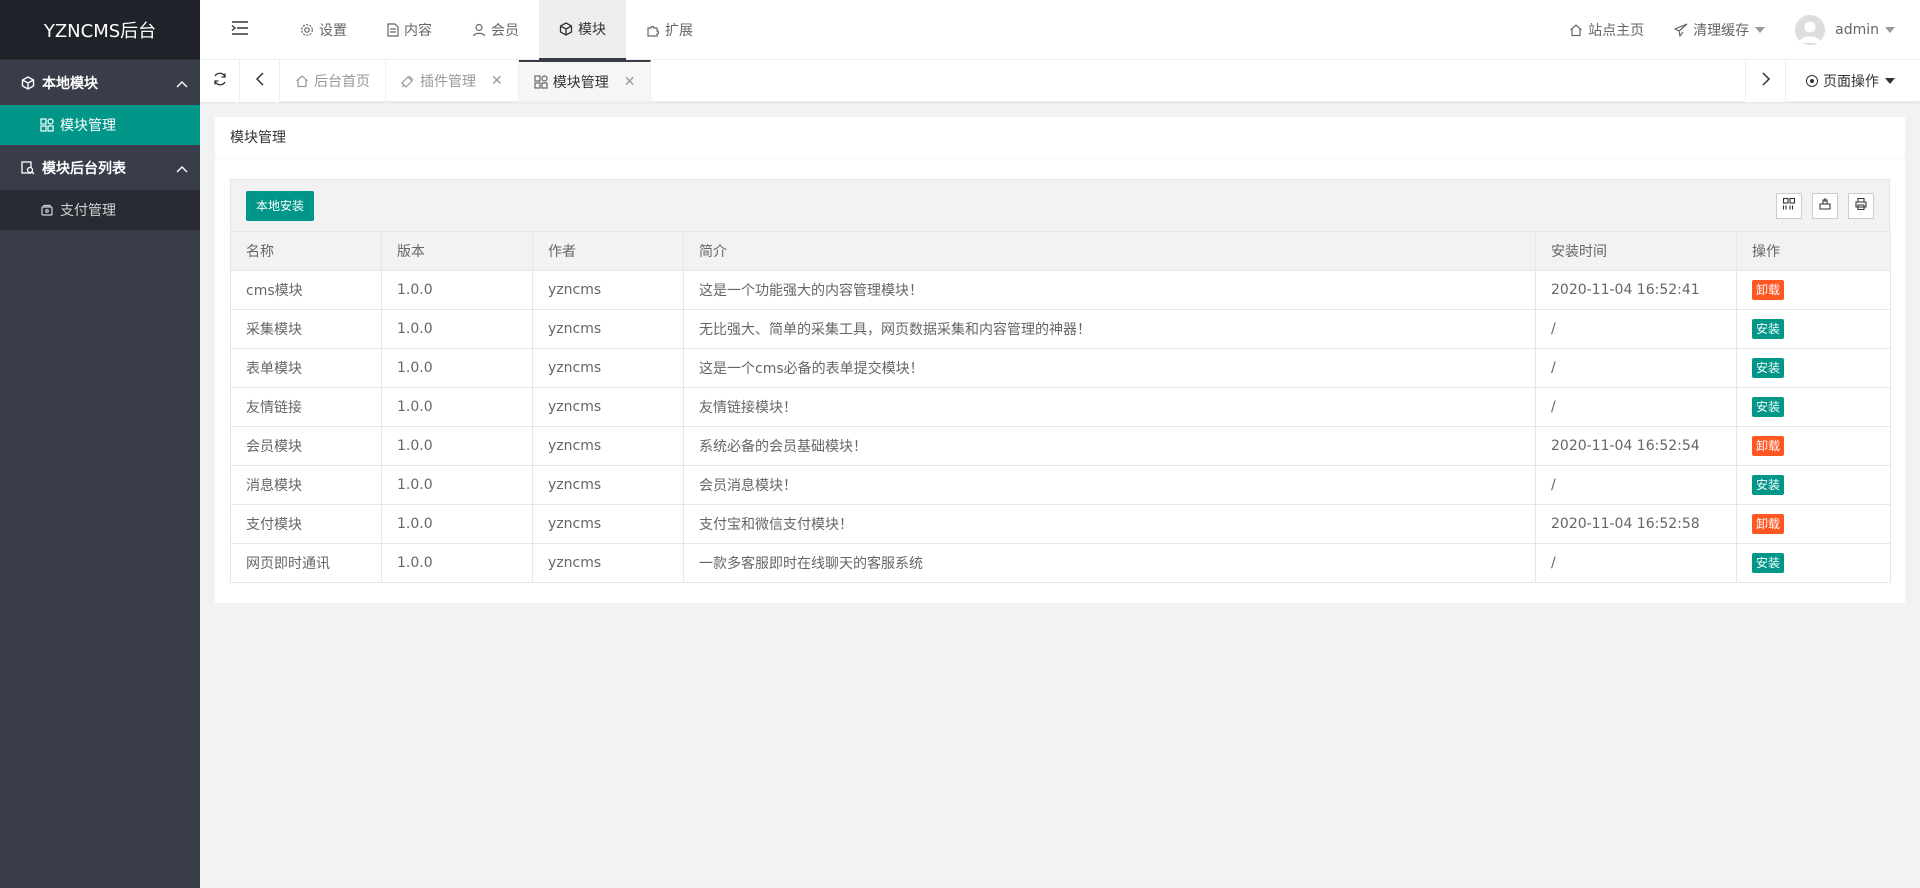 The height and width of the screenshot is (888, 1920). What do you see at coordinates (1109, 251) in the screenshot?
I see `column-header-description: 简介` at bounding box center [1109, 251].